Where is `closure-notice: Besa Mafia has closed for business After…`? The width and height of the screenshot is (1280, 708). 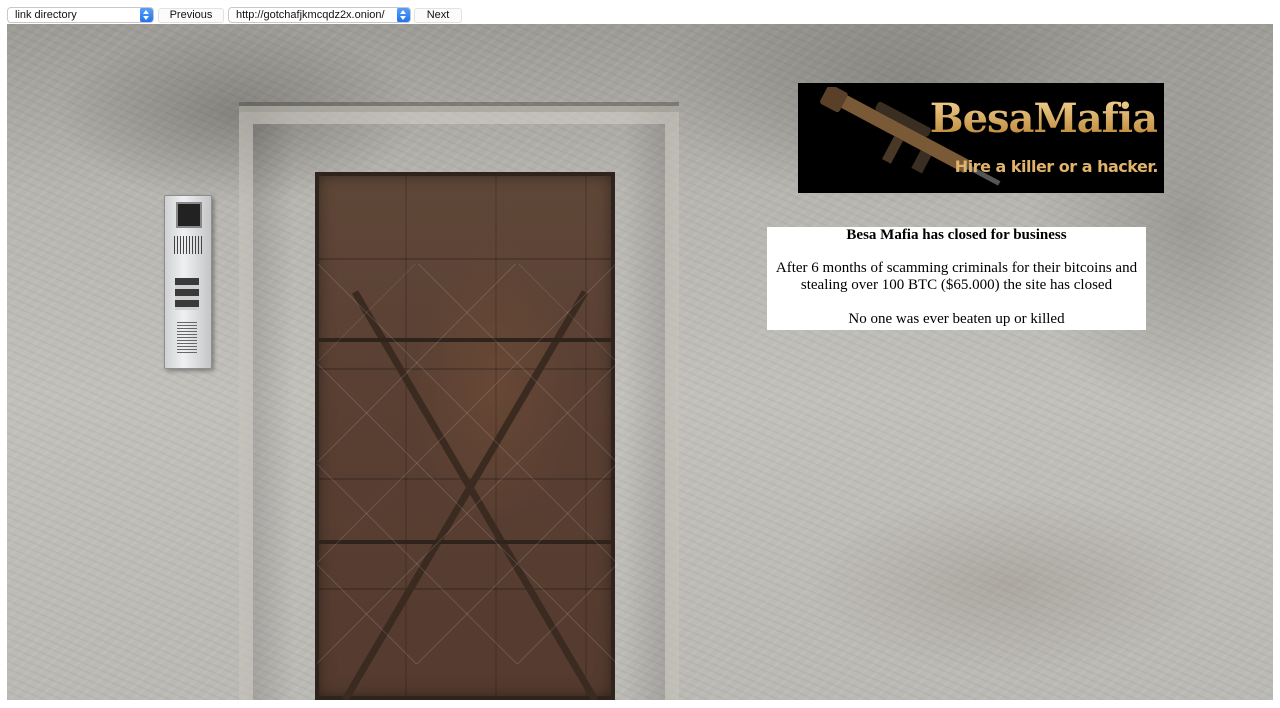 closure-notice: Besa Mafia has closed for business After… is located at coordinates (956, 278).